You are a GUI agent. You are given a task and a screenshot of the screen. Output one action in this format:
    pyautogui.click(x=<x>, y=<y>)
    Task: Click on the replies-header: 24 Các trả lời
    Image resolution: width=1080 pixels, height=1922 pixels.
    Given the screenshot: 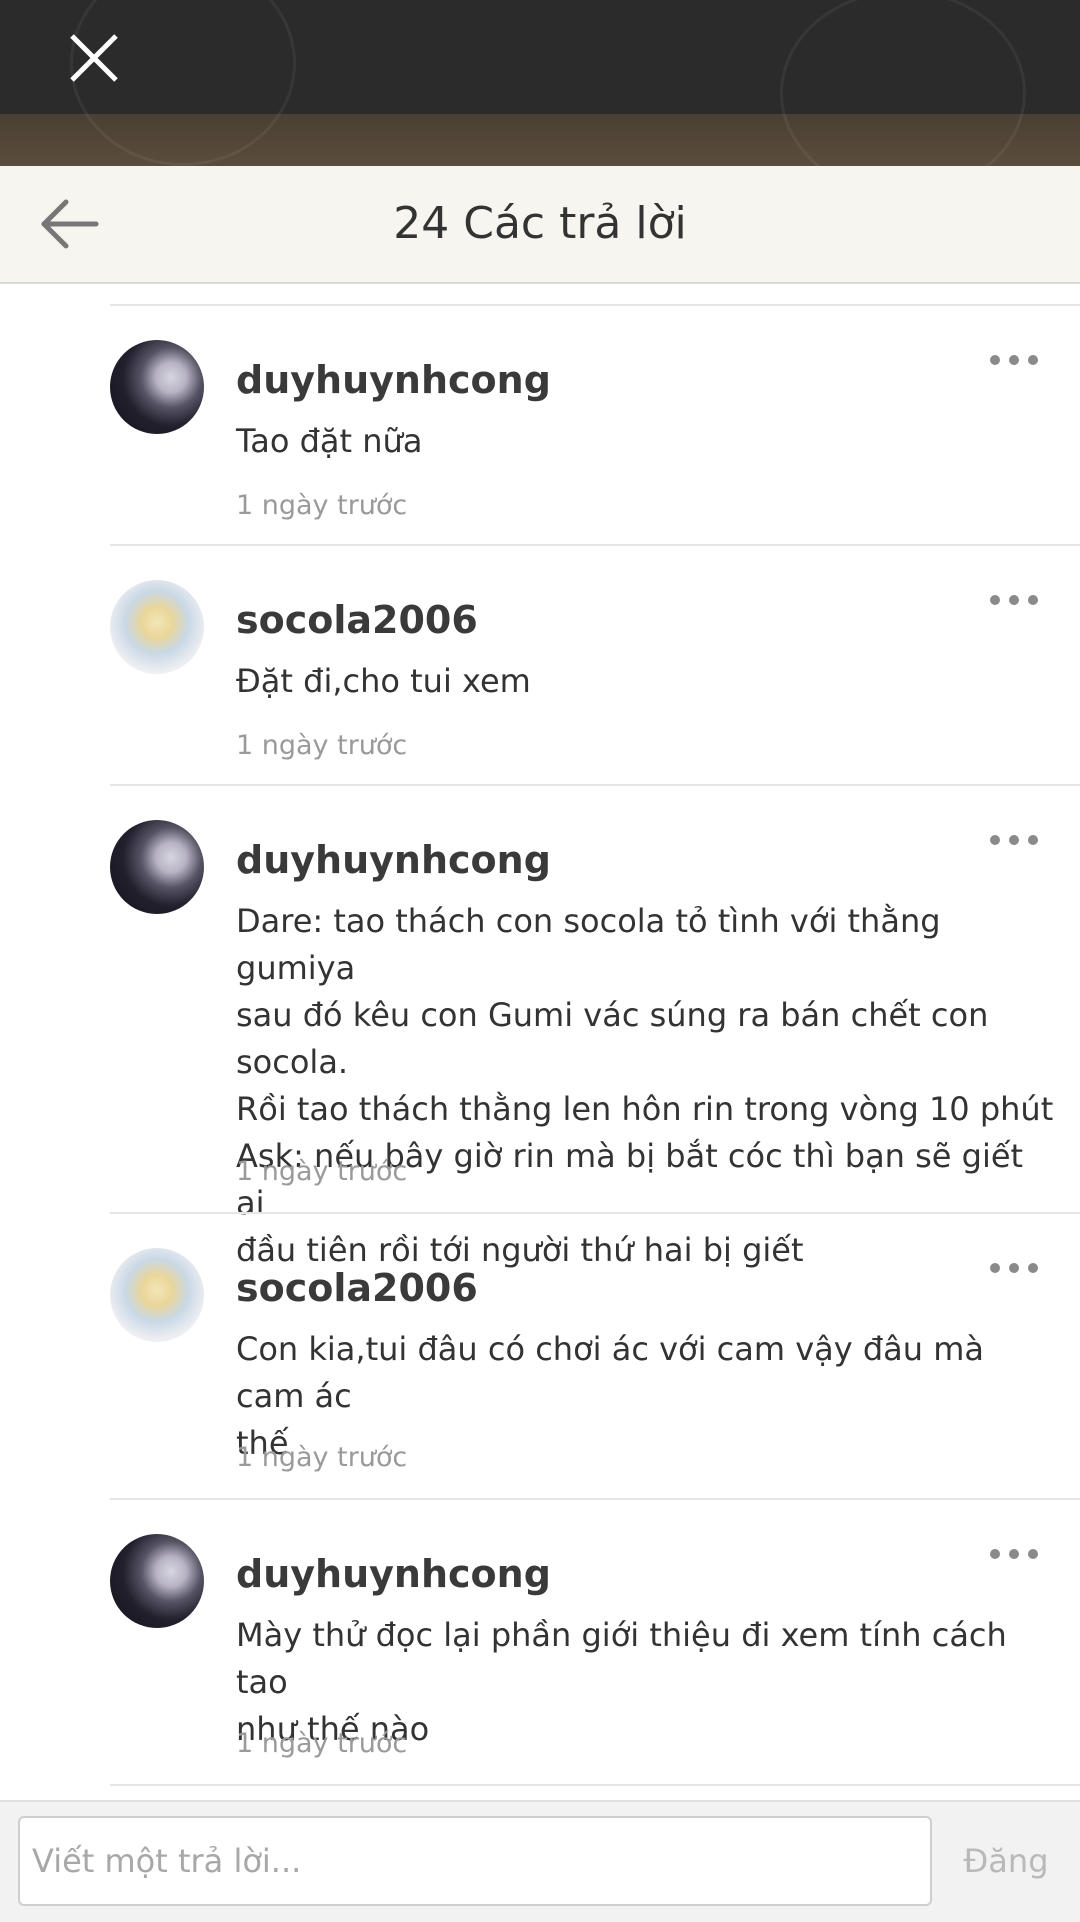 What is the action you would take?
    pyautogui.click(x=540, y=225)
    